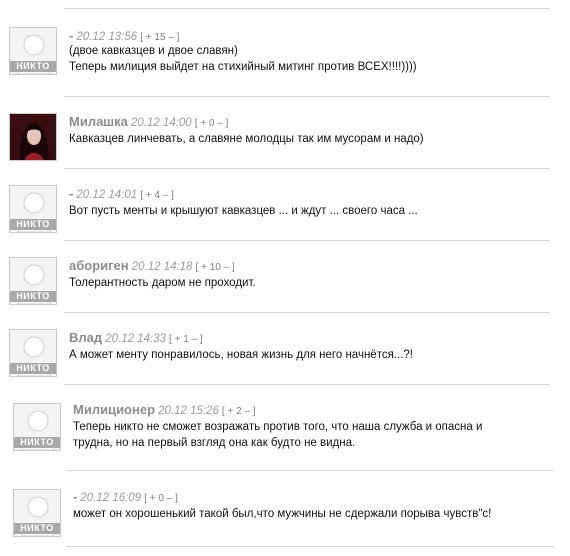  I want to click on comment-date: 20.12 13:56, so click(107, 37).